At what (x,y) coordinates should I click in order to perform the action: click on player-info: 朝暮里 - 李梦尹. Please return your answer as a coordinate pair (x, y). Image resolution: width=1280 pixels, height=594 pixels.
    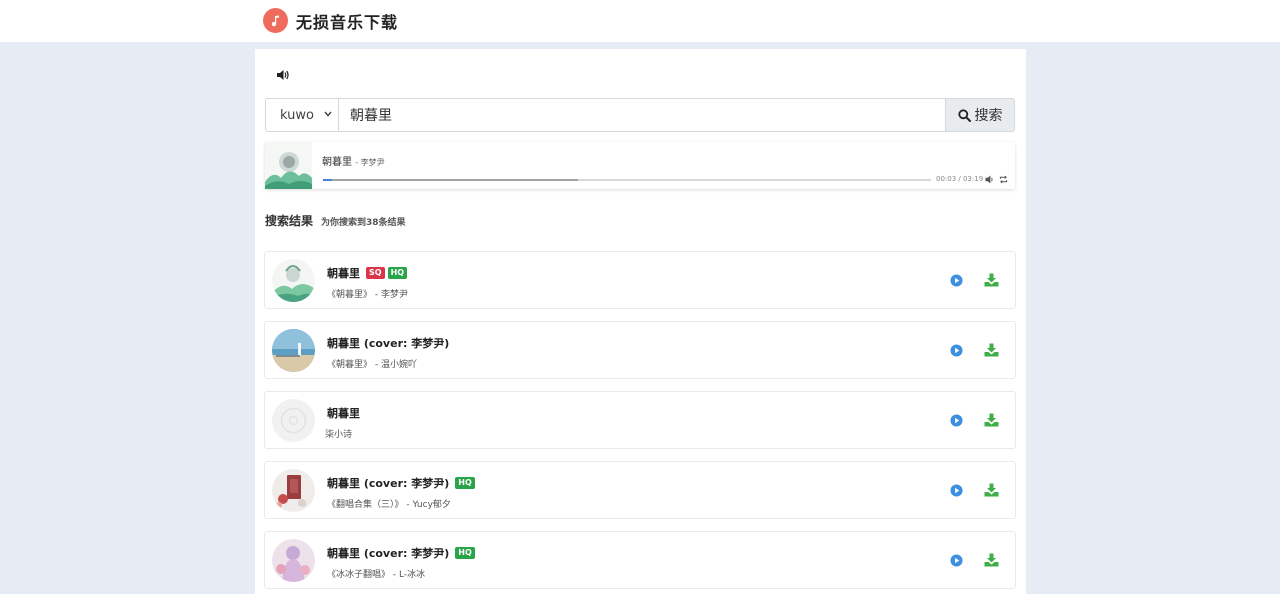
    Looking at the image, I should click on (353, 160).